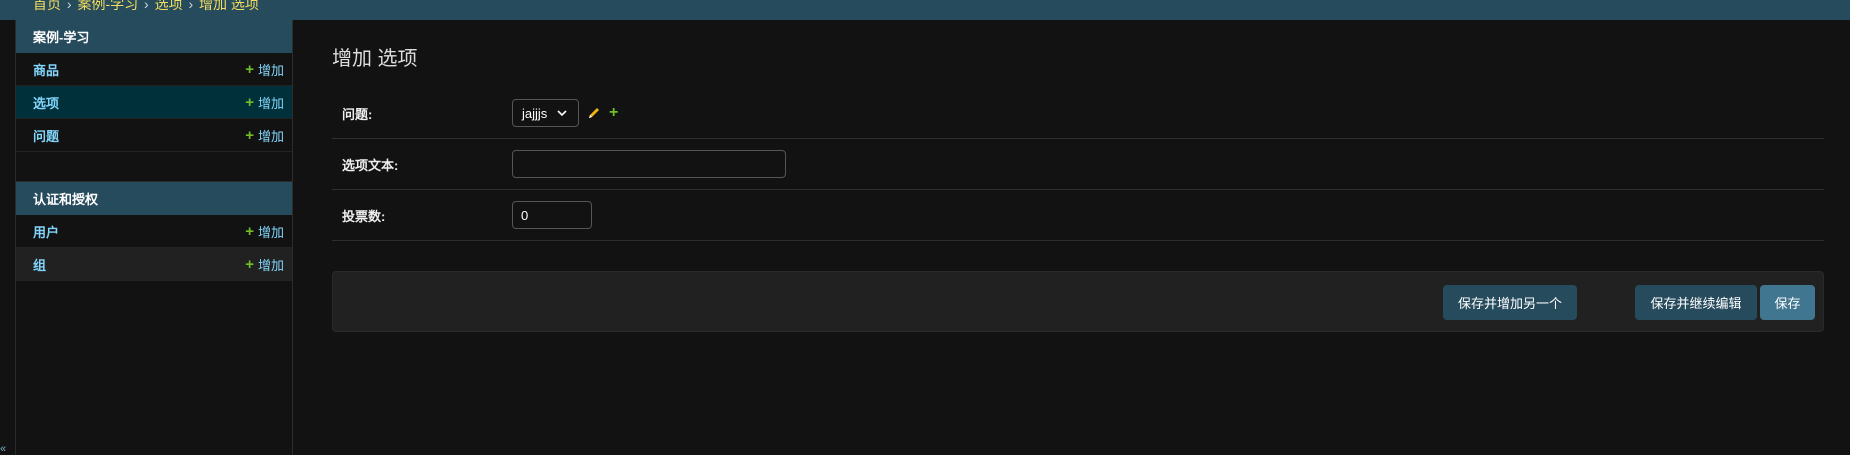  What do you see at coordinates (8, 237) in the screenshot?
I see `nav-collapse-strip: «` at bounding box center [8, 237].